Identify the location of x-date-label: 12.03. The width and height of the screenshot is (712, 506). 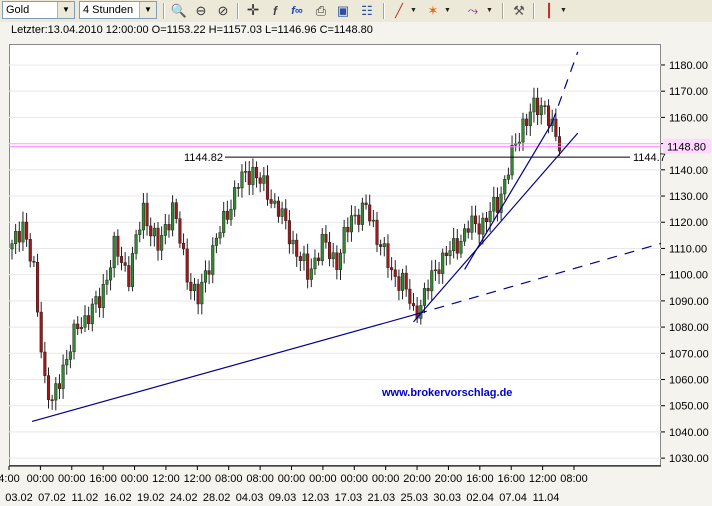
(316, 498).